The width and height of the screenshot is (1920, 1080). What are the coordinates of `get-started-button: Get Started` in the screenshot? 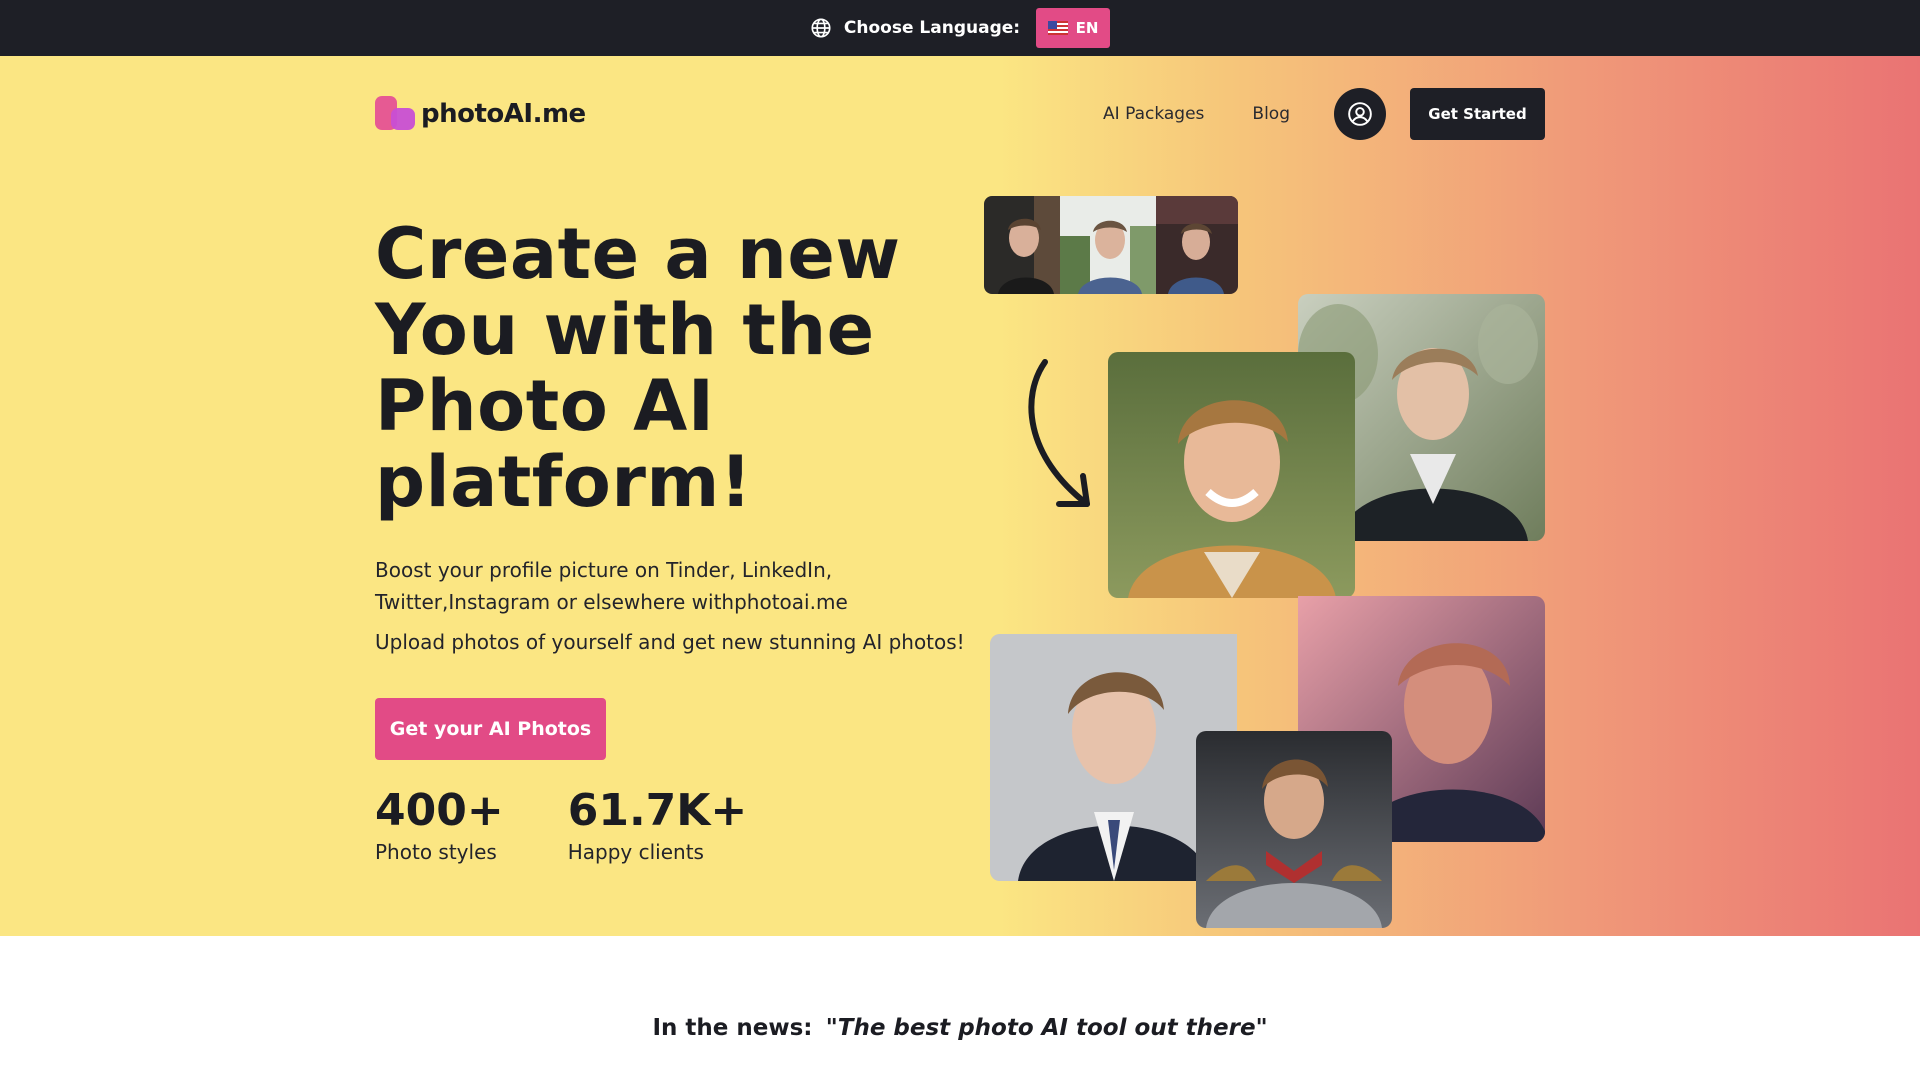 It's located at (1477, 114).